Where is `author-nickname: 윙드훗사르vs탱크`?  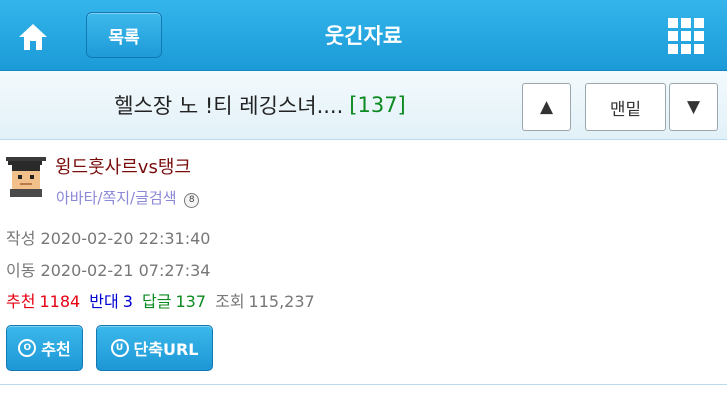
author-nickname: 윙드훗사르vs탱크 is located at coordinates (123, 166).